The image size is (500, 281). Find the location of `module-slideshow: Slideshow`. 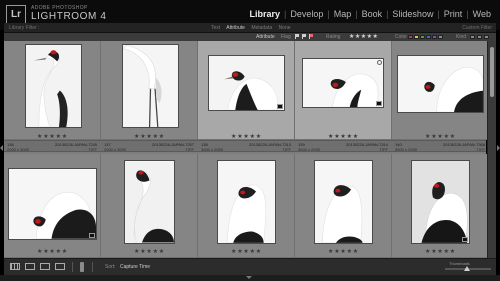

module-slideshow: Slideshow is located at coordinates (412, 14).